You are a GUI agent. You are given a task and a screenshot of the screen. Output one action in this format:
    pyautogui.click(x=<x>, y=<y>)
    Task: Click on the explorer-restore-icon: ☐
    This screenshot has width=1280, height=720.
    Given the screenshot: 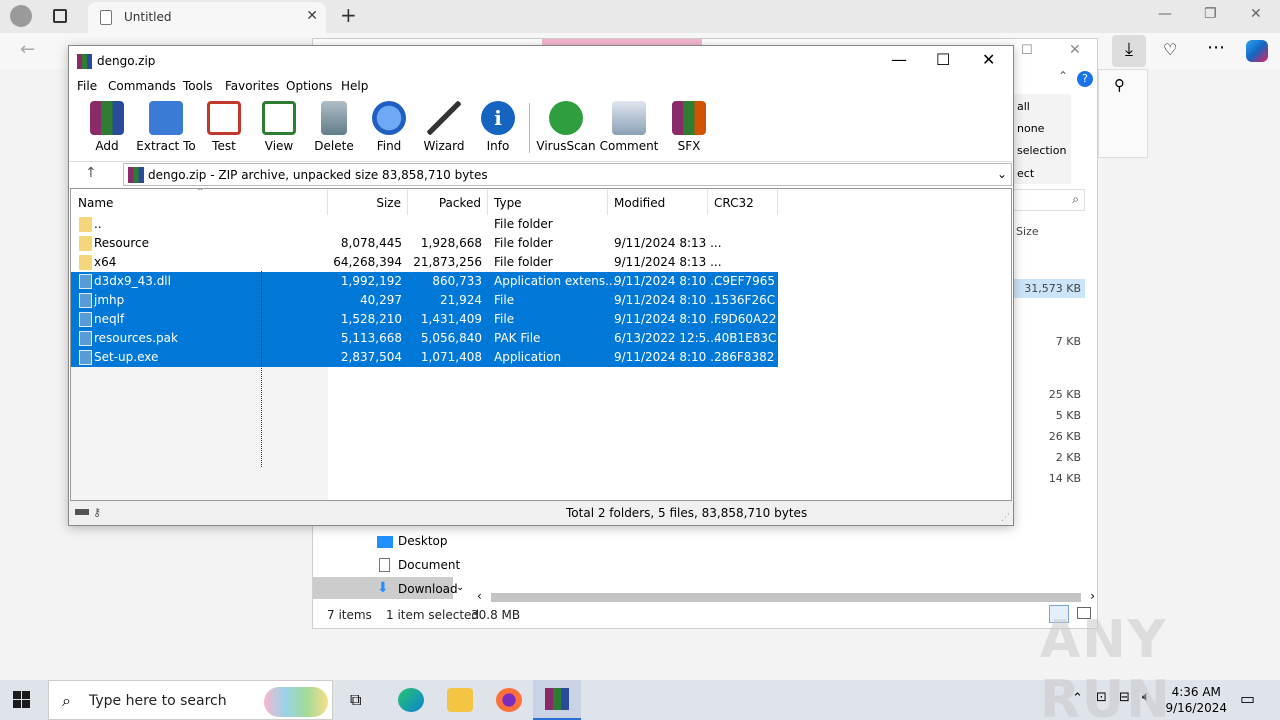 What is the action you would take?
    pyautogui.click(x=1027, y=50)
    